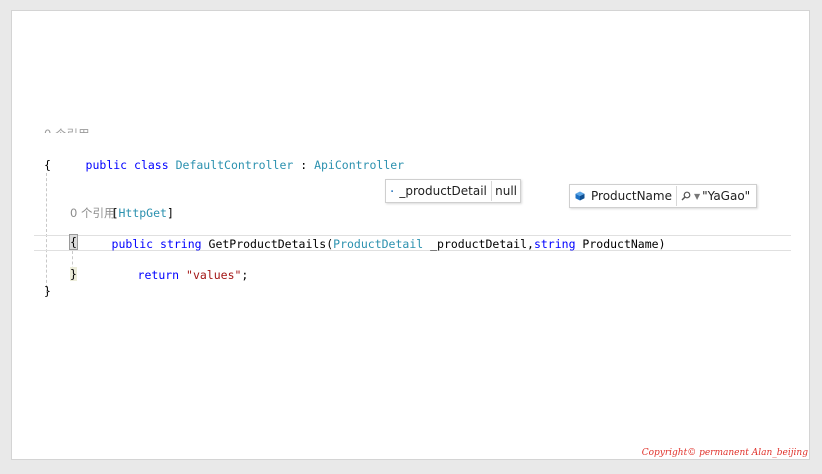 This screenshot has height=474, width=822. What do you see at coordinates (92, 213) in the screenshot?
I see `codelens-reference-method: 0 个引用` at bounding box center [92, 213].